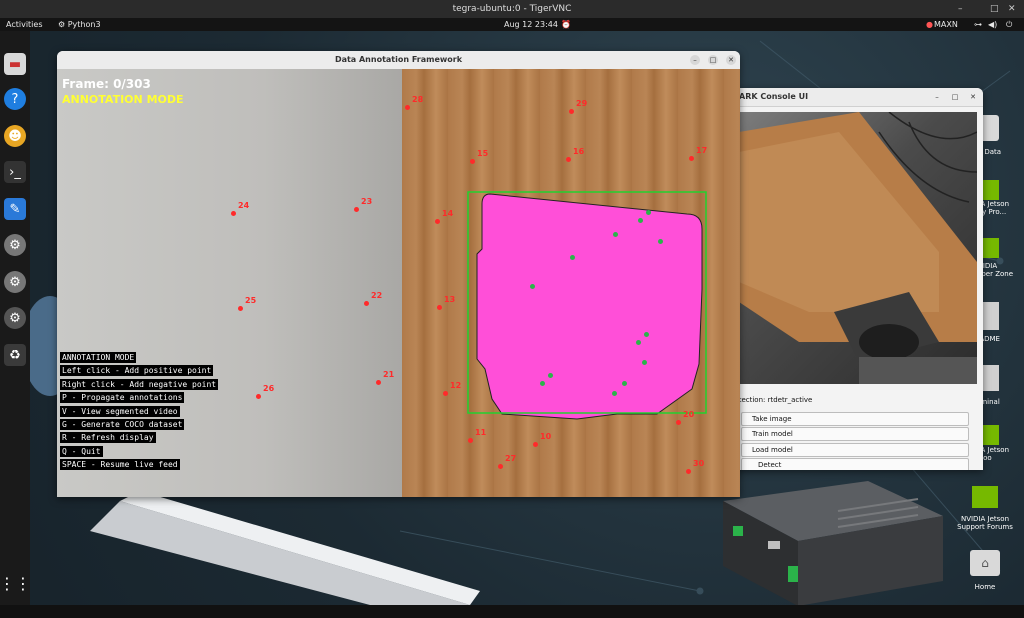 This screenshot has width=1024, height=618. What do you see at coordinates (566, 24) in the screenshot?
I see `alarm-icon: ⏰` at bounding box center [566, 24].